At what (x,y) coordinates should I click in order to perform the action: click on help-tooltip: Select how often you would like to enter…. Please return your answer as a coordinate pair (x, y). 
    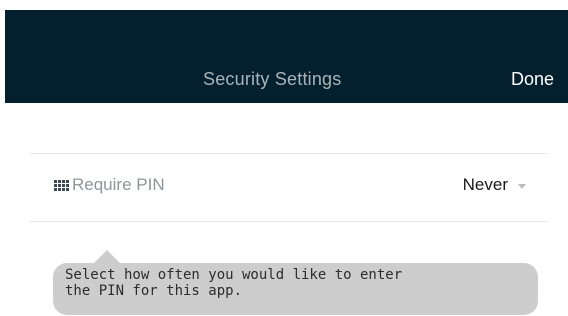
    Looking at the image, I should click on (295, 289).